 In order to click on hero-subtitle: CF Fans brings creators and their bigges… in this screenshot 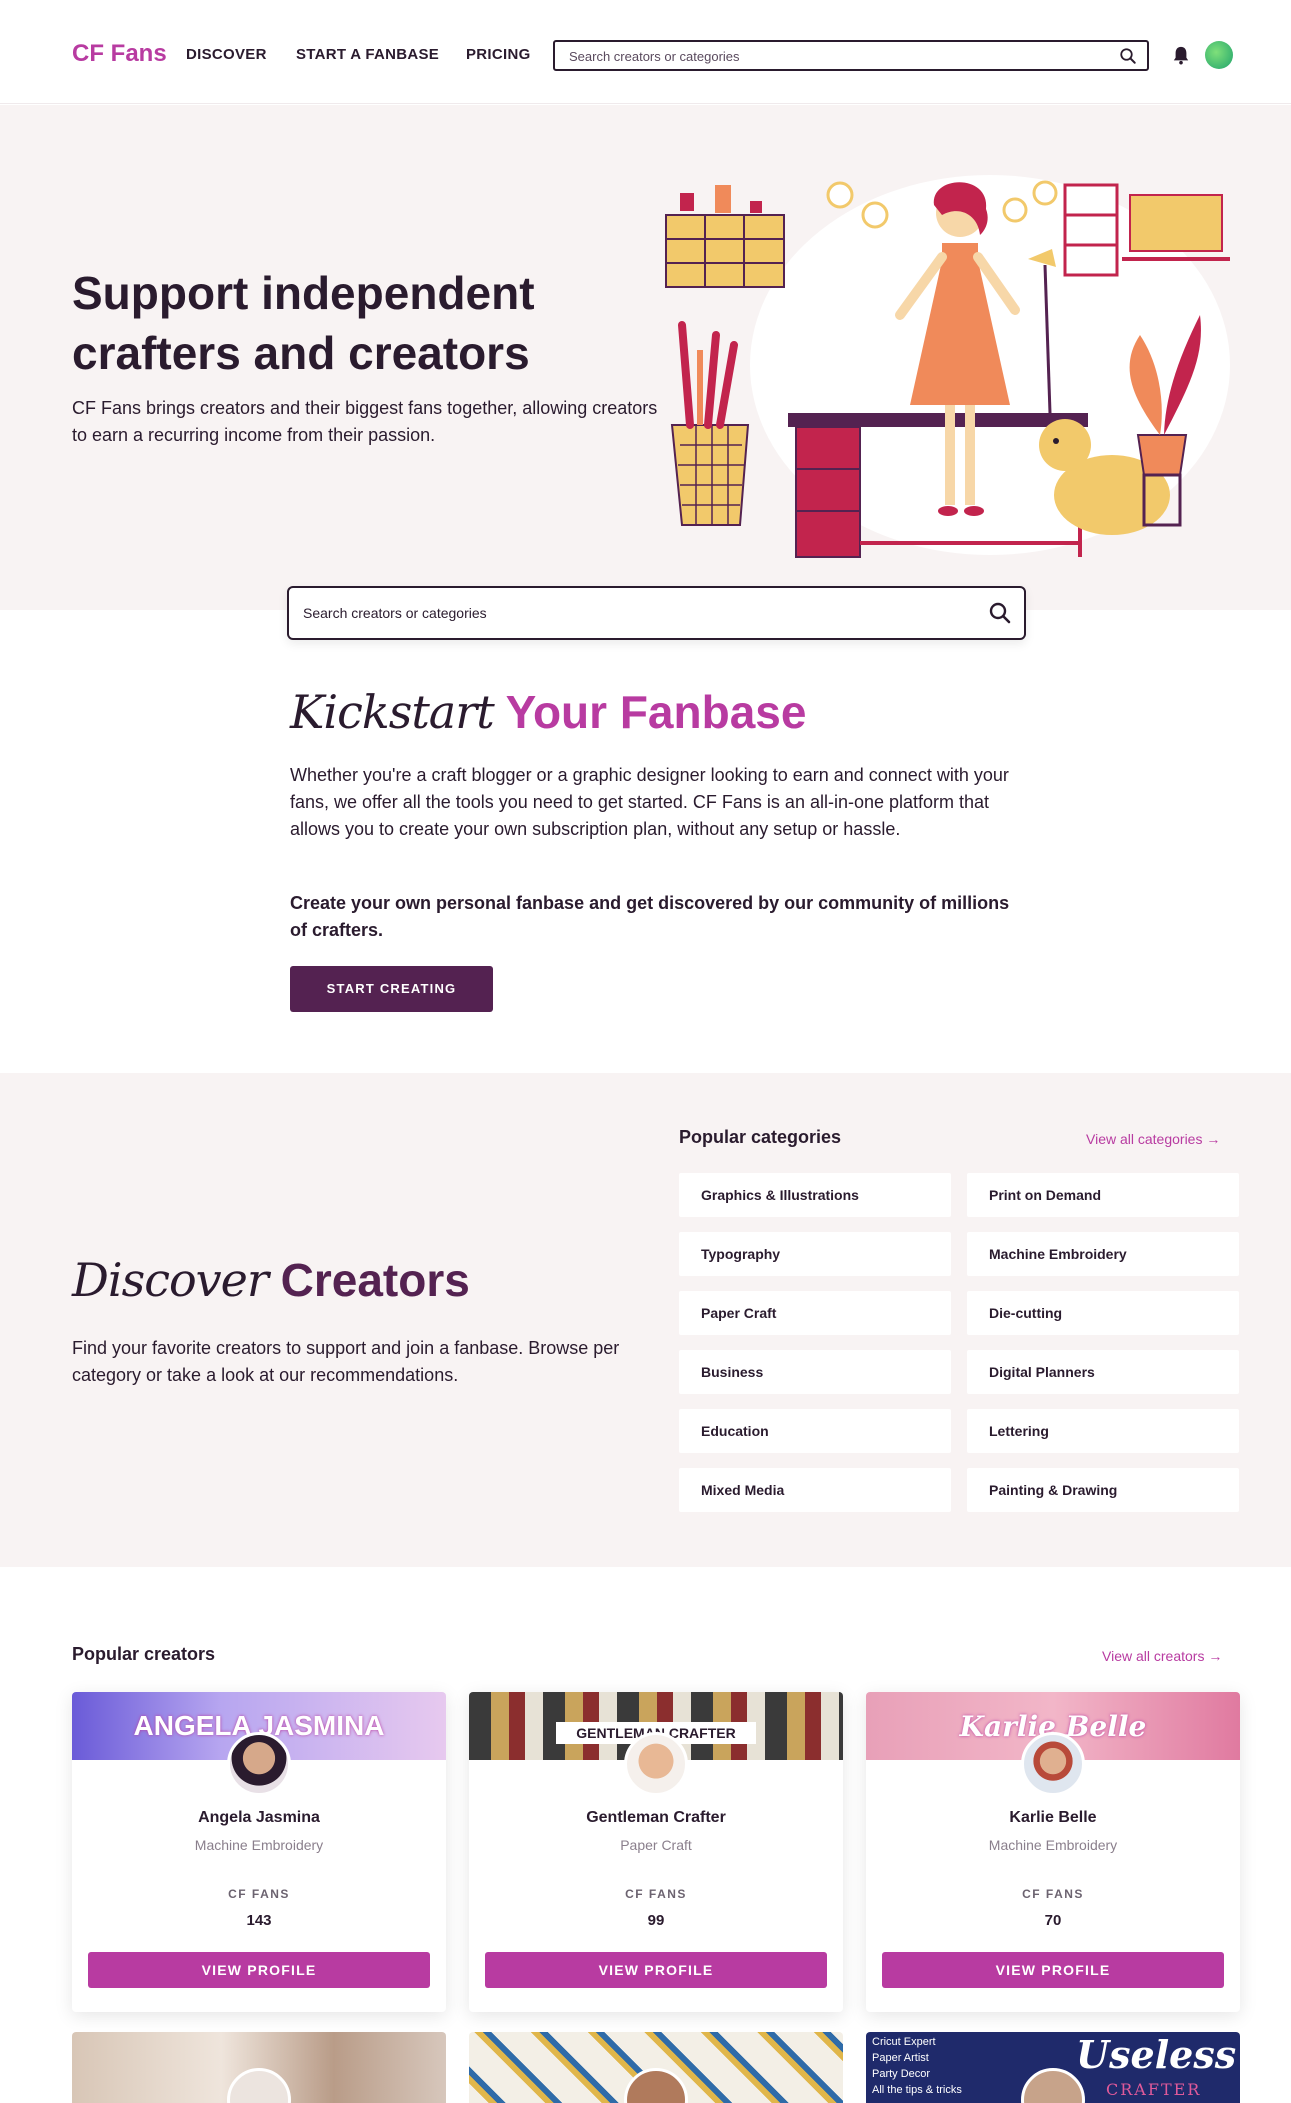, I will do `click(365, 421)`.